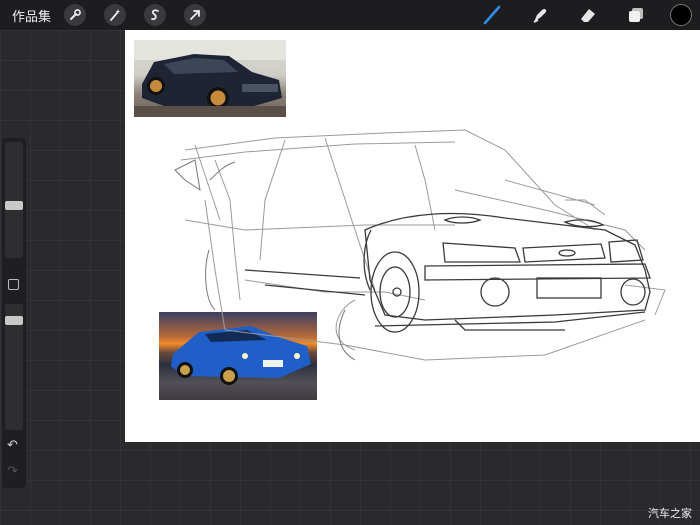 The image size is (700, 525). I want to click on left-sidebar: ↶ ↷, so click(14, 313).